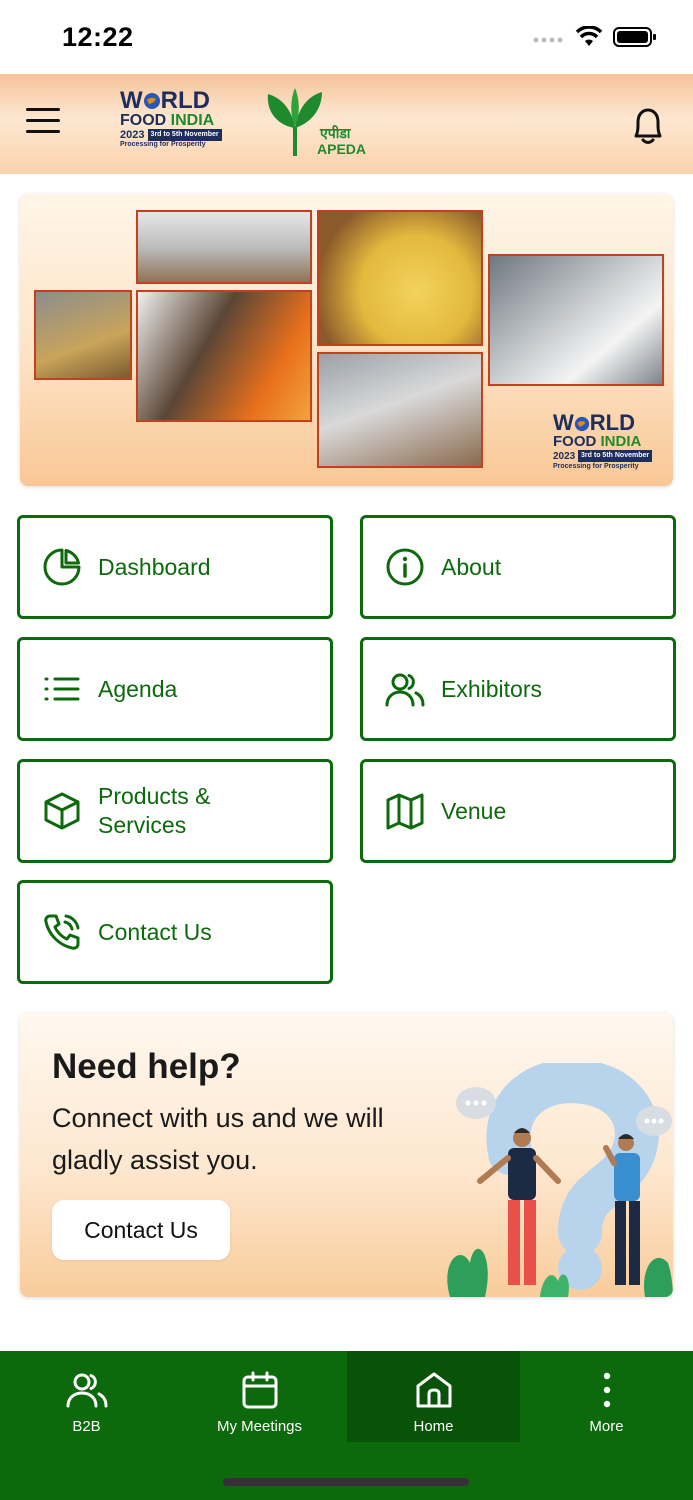  Describe the element at coordinates (62, 811) in the screenshot. I see `box-icon` at that location.